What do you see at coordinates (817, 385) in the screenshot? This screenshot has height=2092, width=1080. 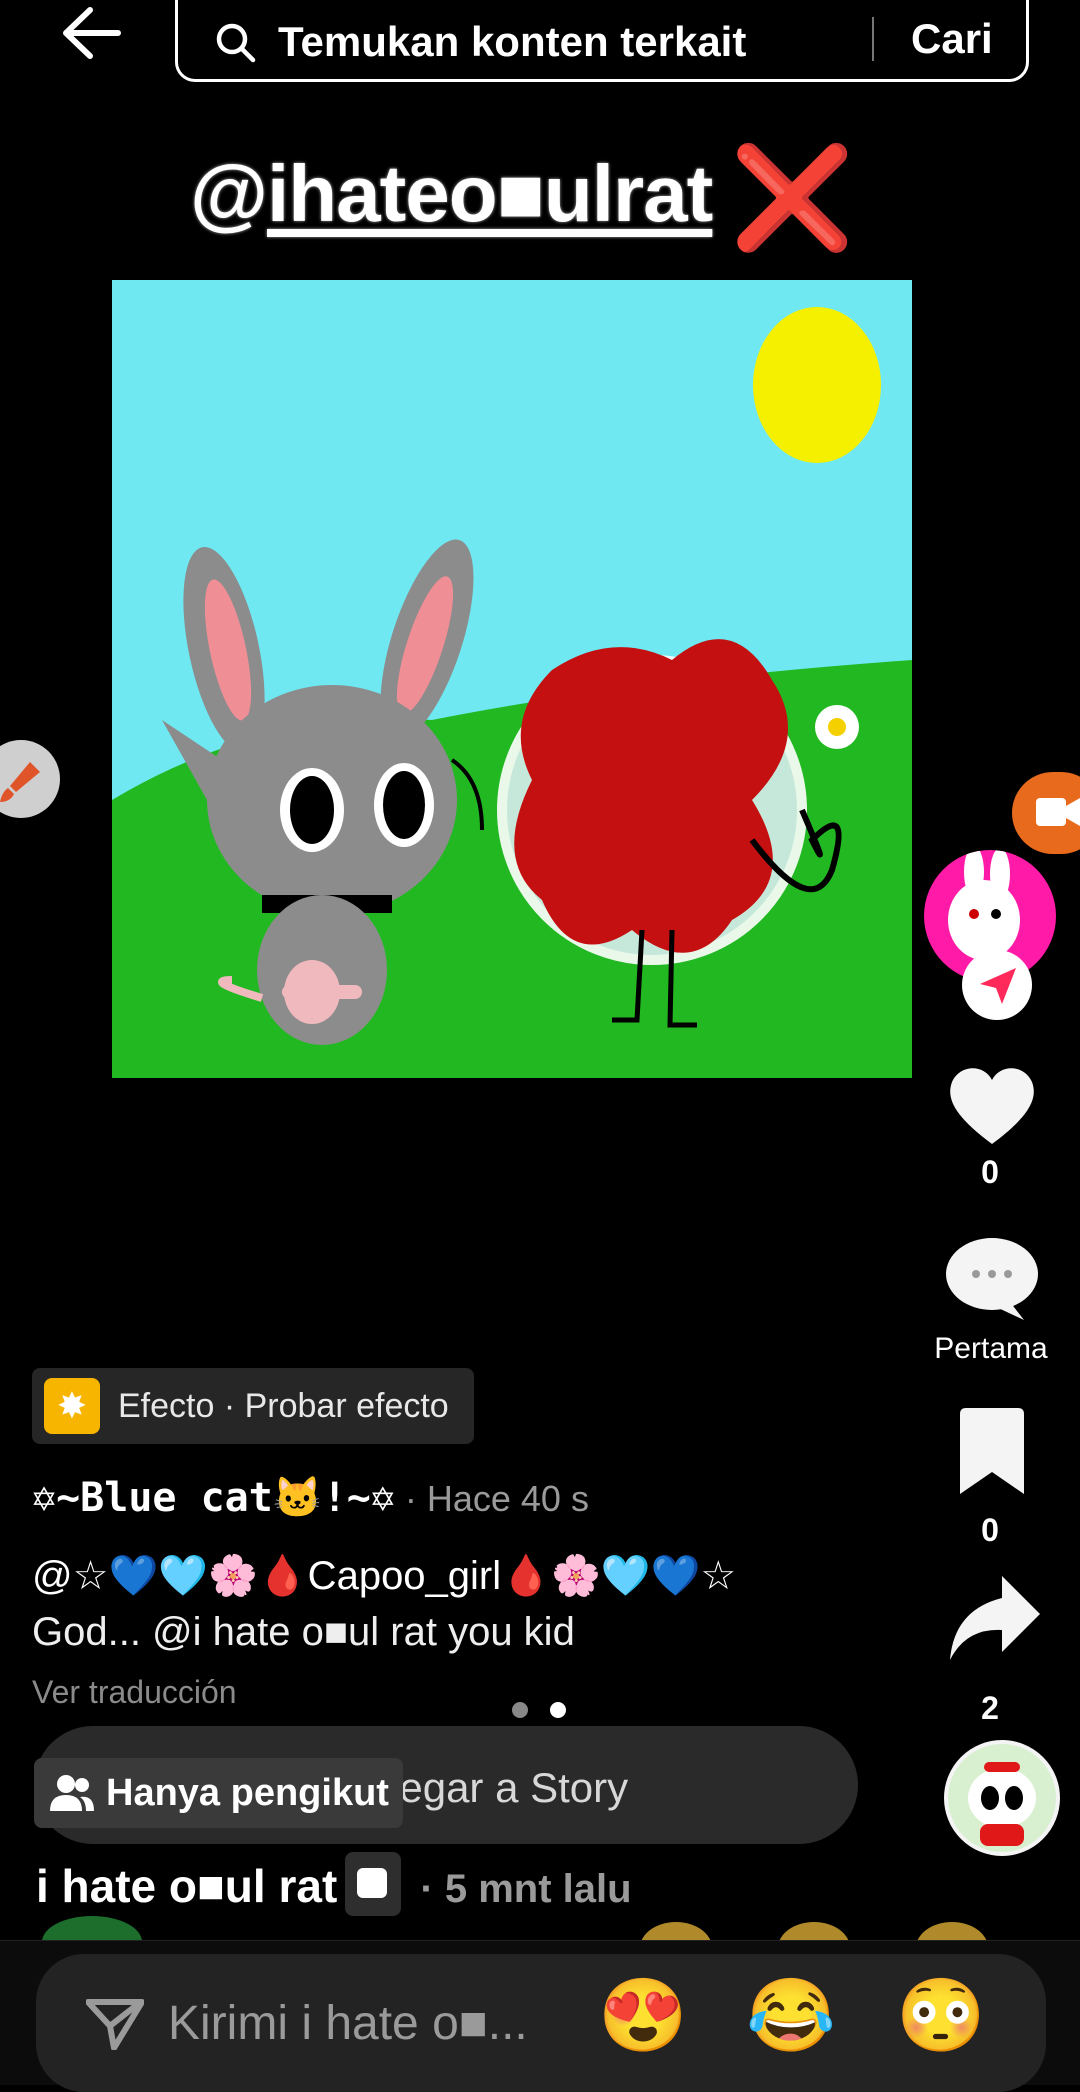 I see `sun` at bounding box center [817, 385].